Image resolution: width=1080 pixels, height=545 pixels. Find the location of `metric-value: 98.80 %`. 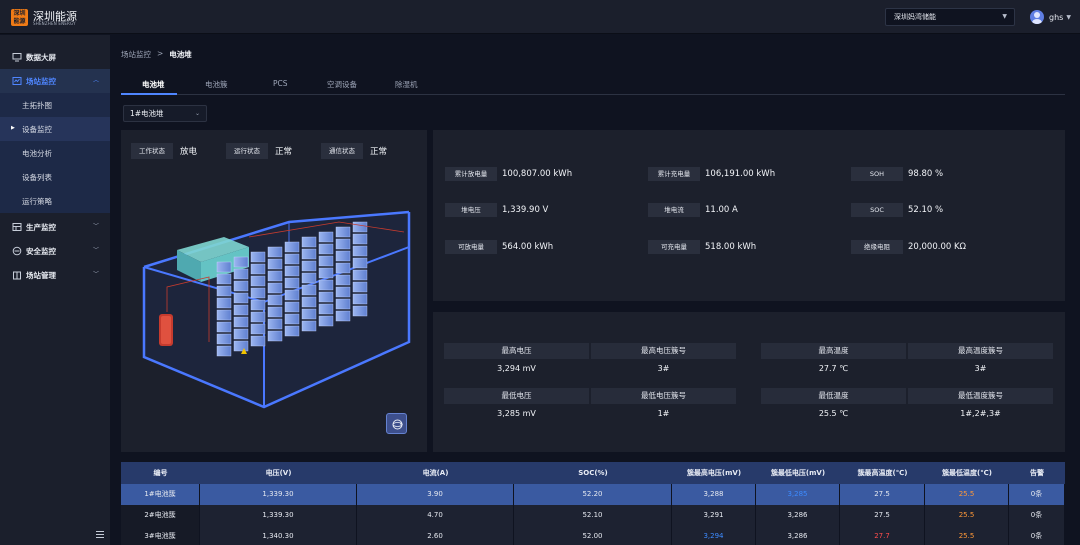

metric-value: 98.80 % is located at coordinates (926, 174).